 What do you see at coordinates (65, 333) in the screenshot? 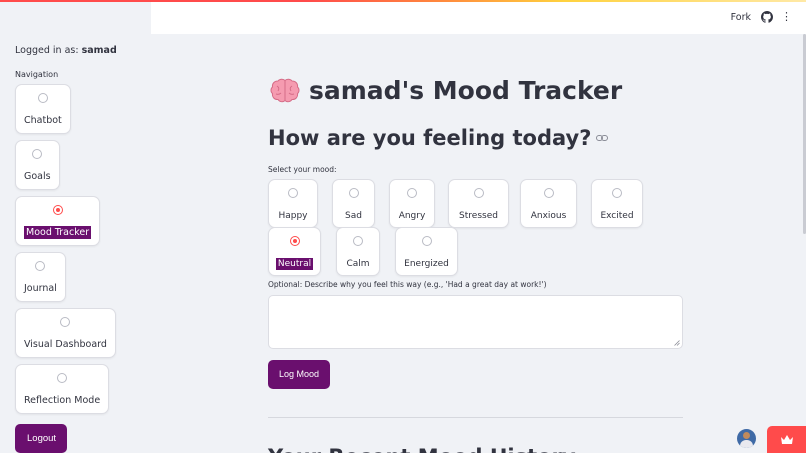
I see `nav-option-visual-dashboard: Visual Dashboard` at bounding box center [65, 333].